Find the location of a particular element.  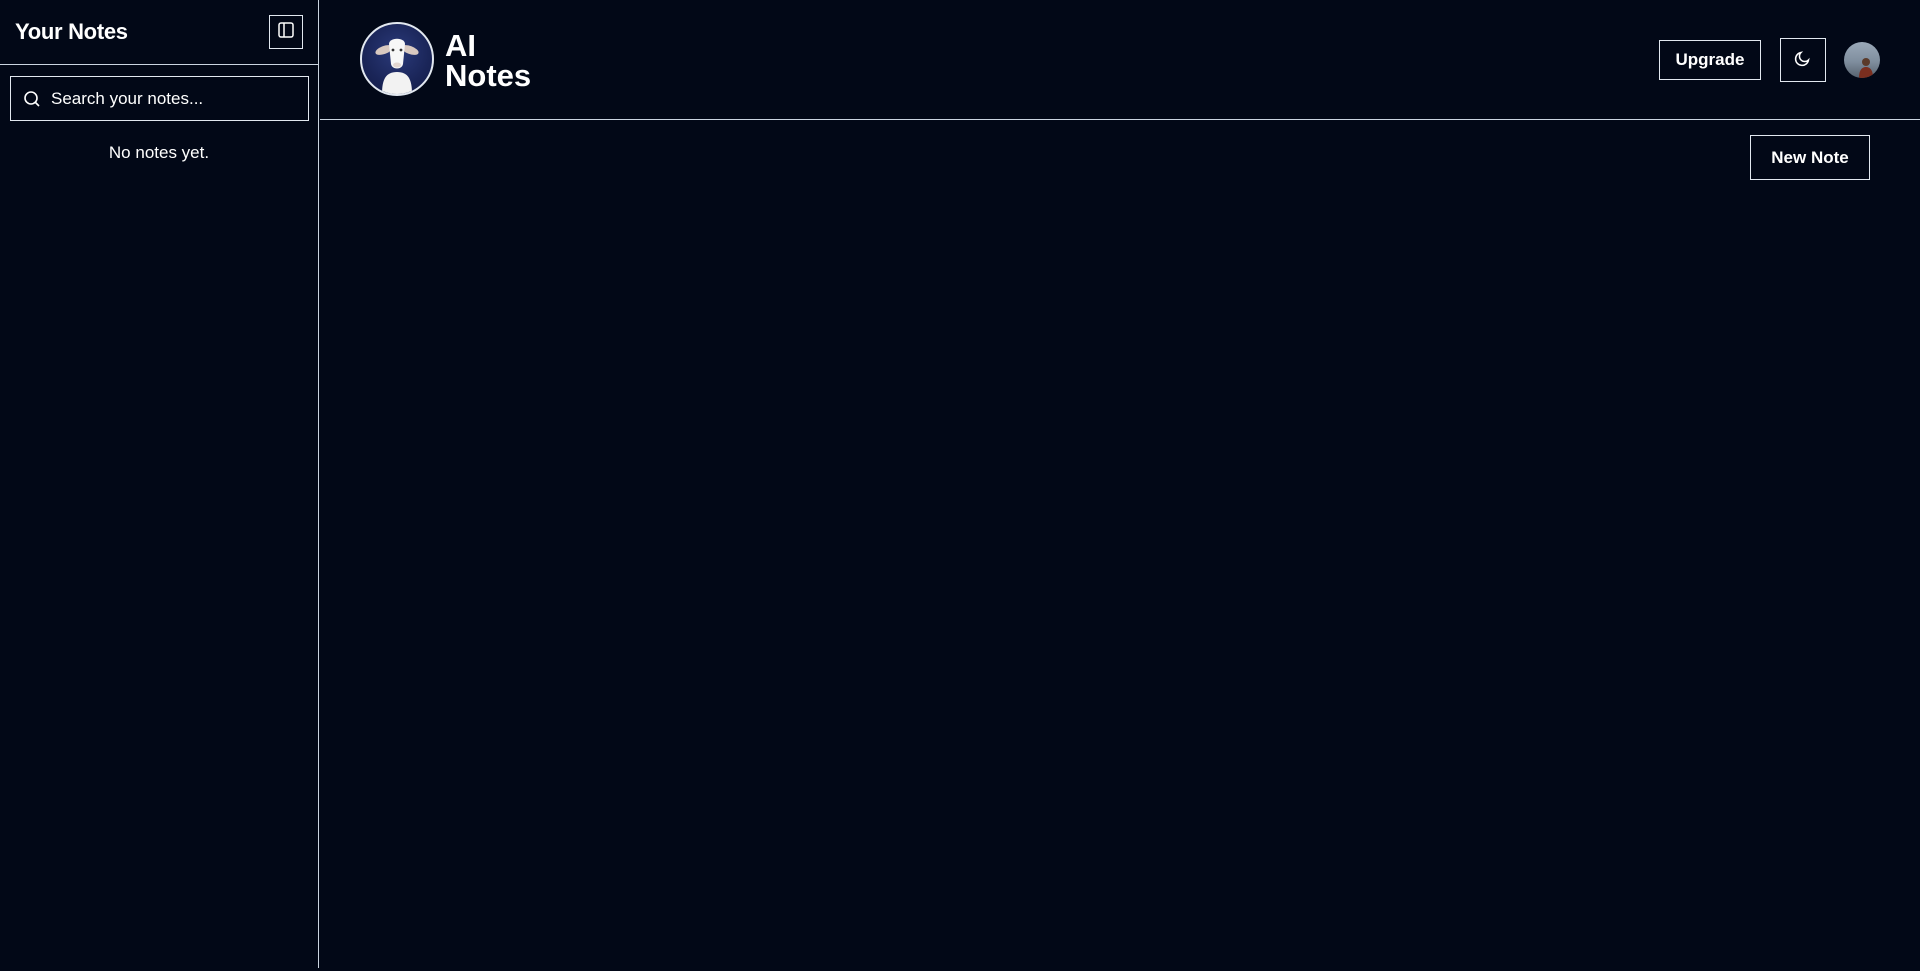

user-avatar is located at coordinates (1862, 60).